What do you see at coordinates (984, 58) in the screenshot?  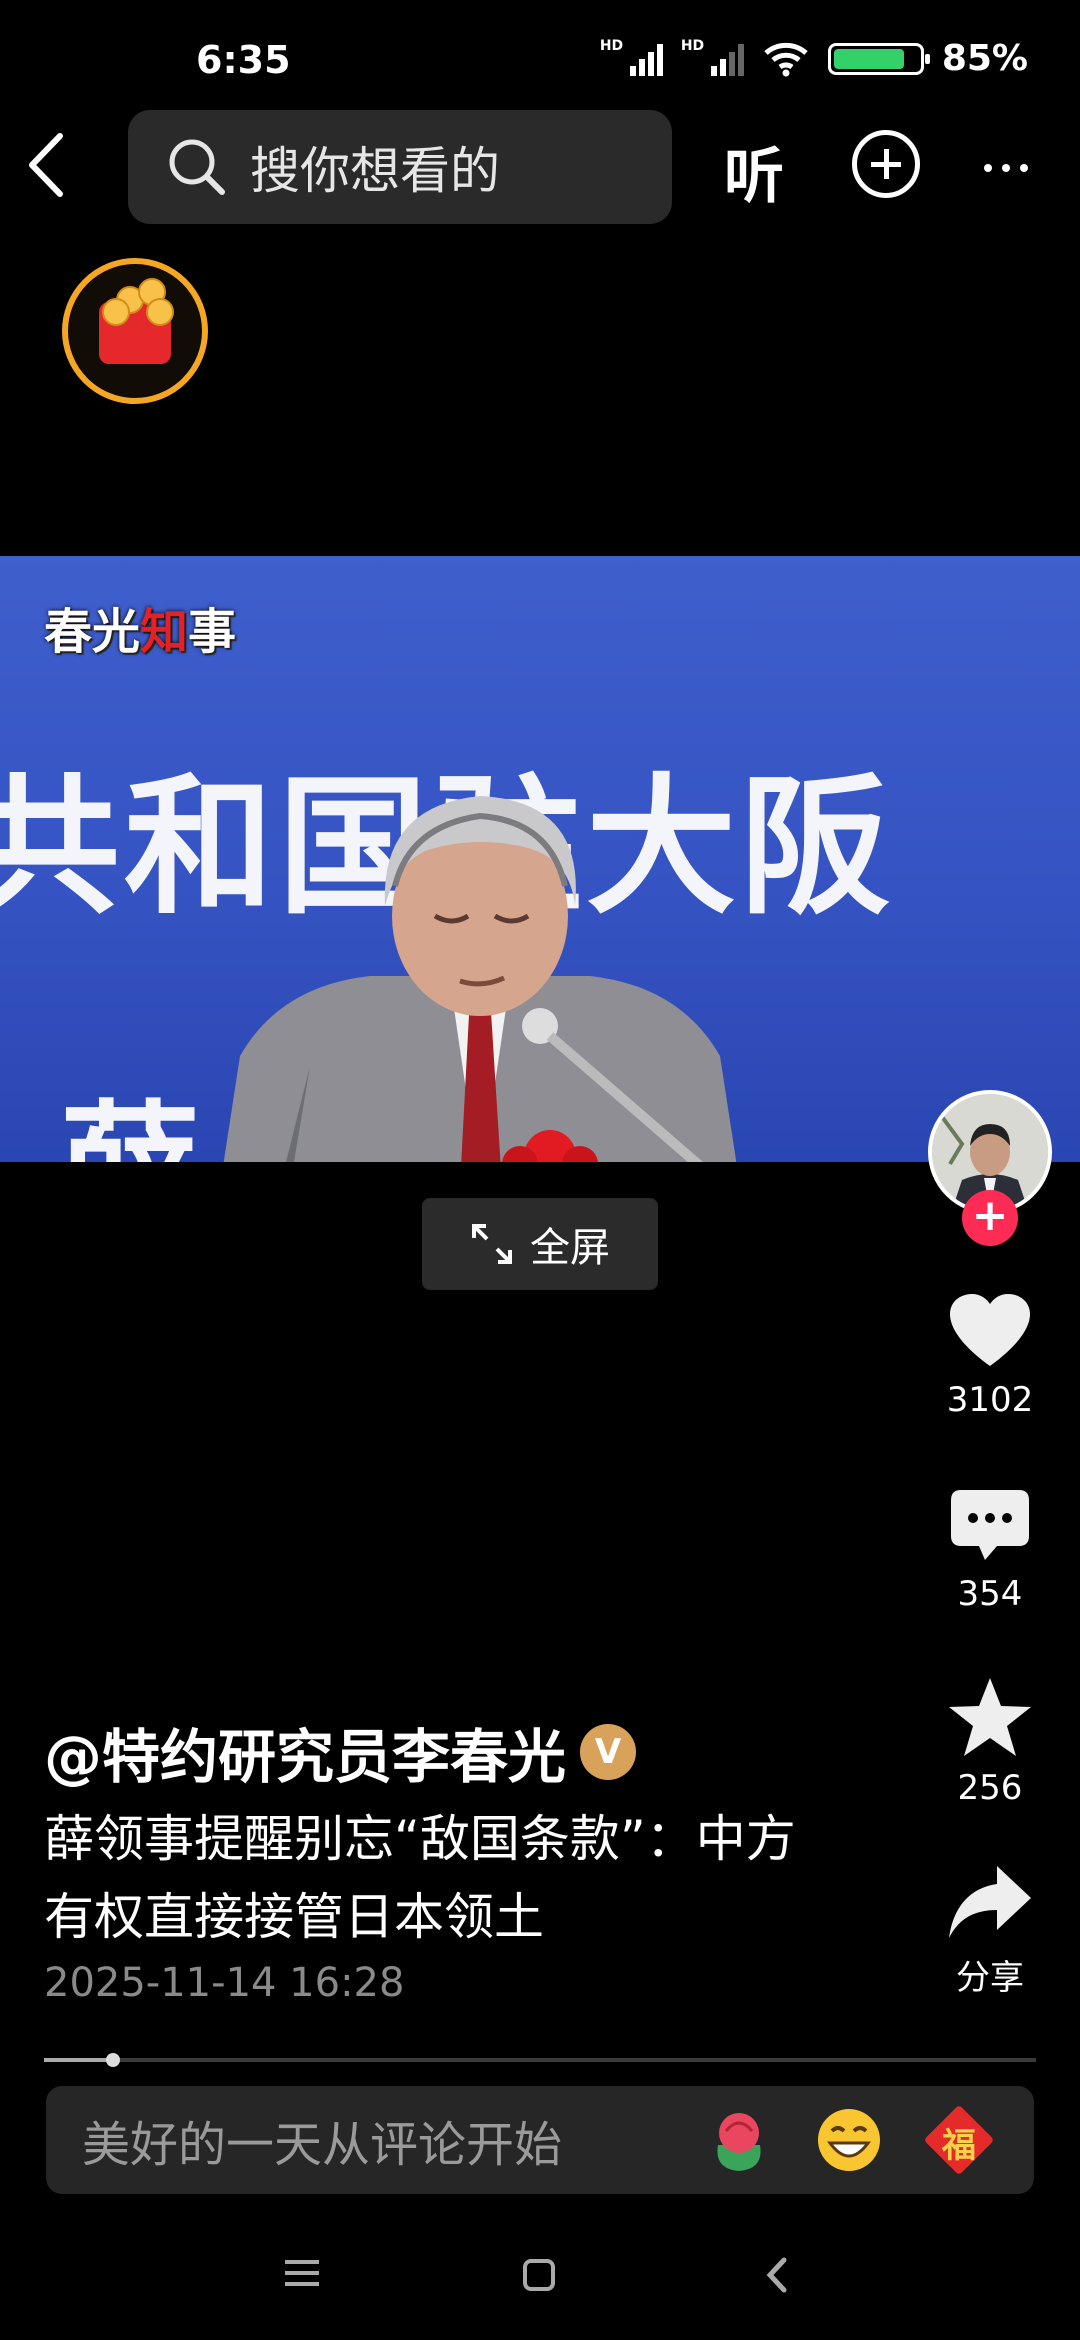 I see `battery-percent: 85%` at bounding box center [984, 58].